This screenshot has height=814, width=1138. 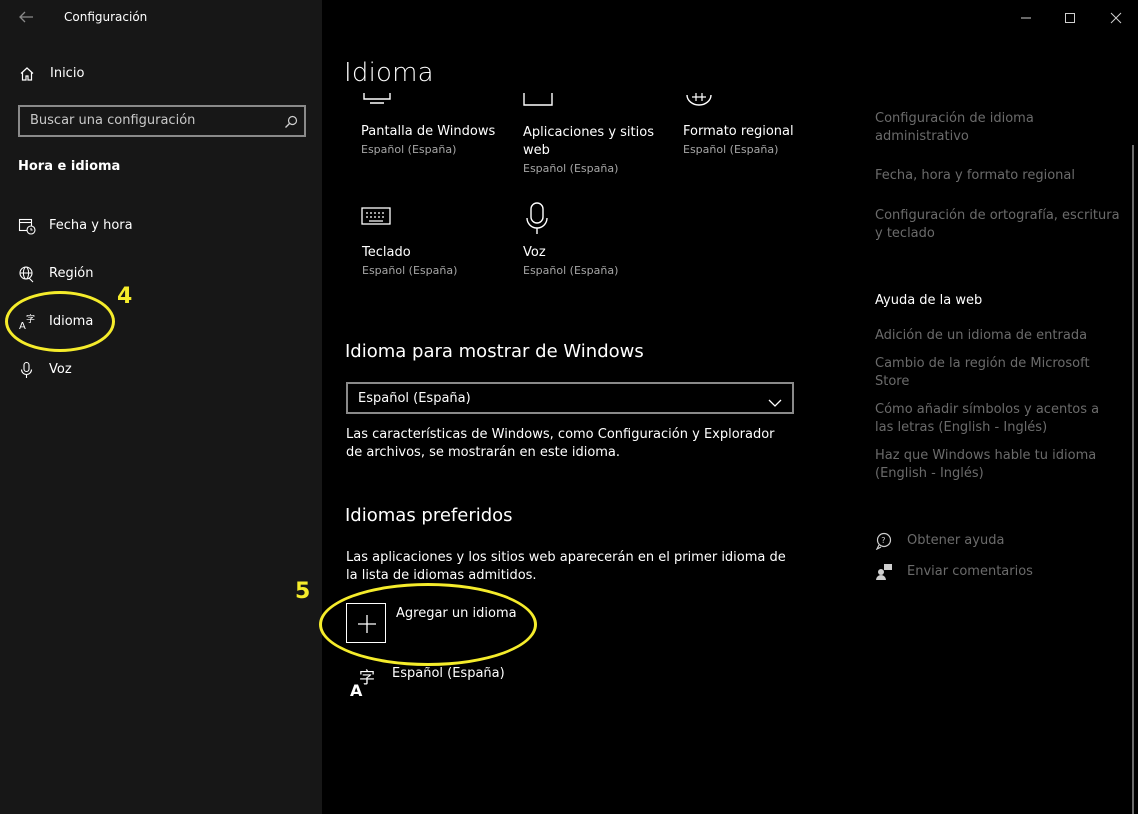 What do you see at coordinates (376, 218) in the screenshot?
I see `keyboard-icon` at bounding box center [376, 218].